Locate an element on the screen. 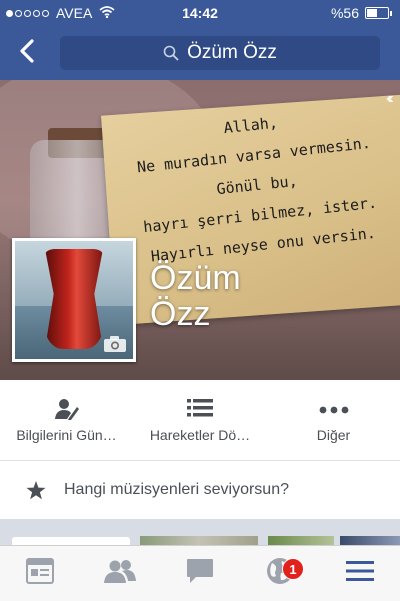 The image size is (400, 601). news-feed-icon is located at coordinates (40, 573).